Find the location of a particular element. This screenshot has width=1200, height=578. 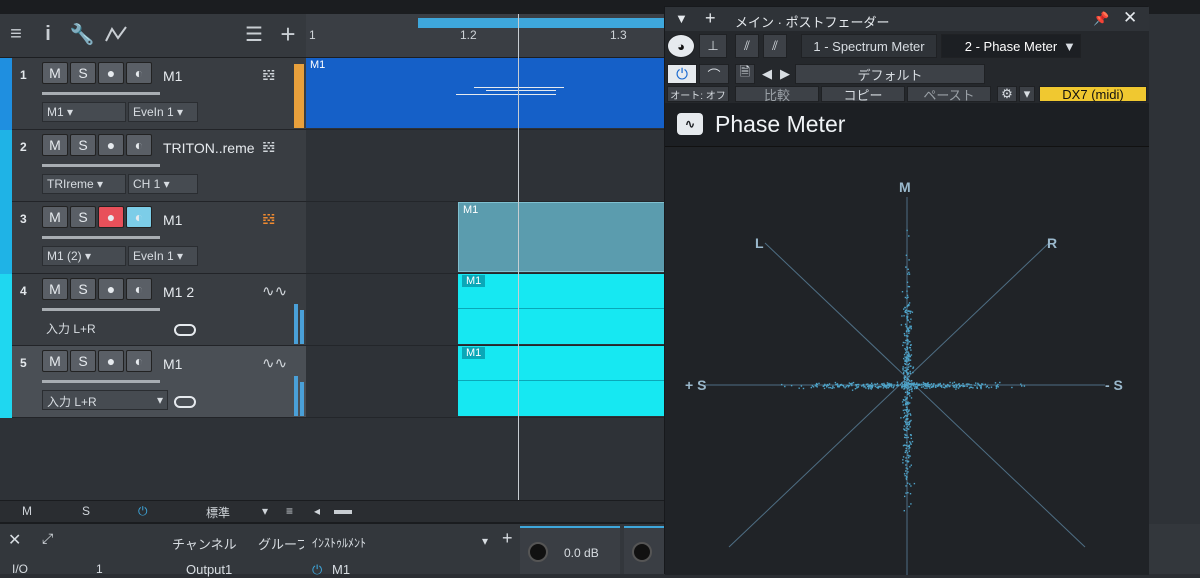

list-icon: ☰ is located at coordinates (254, 34).